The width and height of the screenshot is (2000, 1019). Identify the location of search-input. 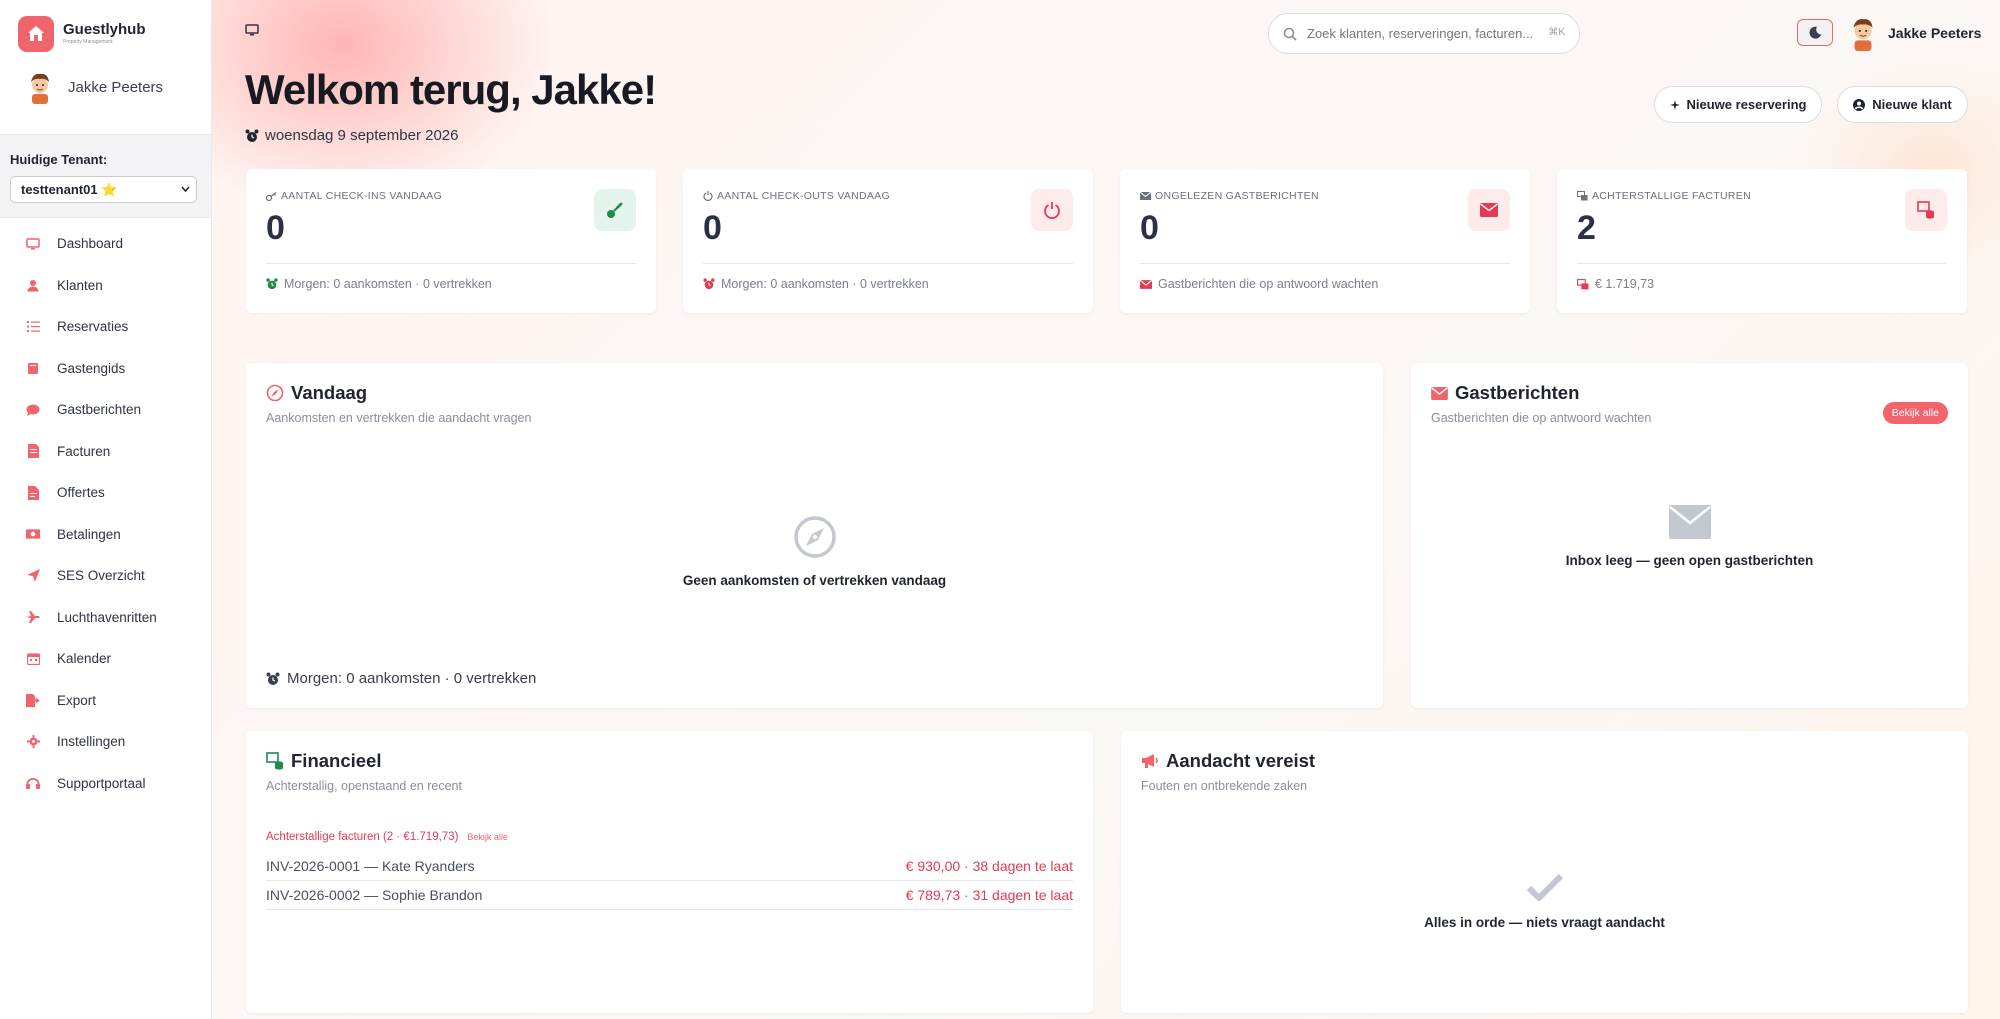
(1422, 33).